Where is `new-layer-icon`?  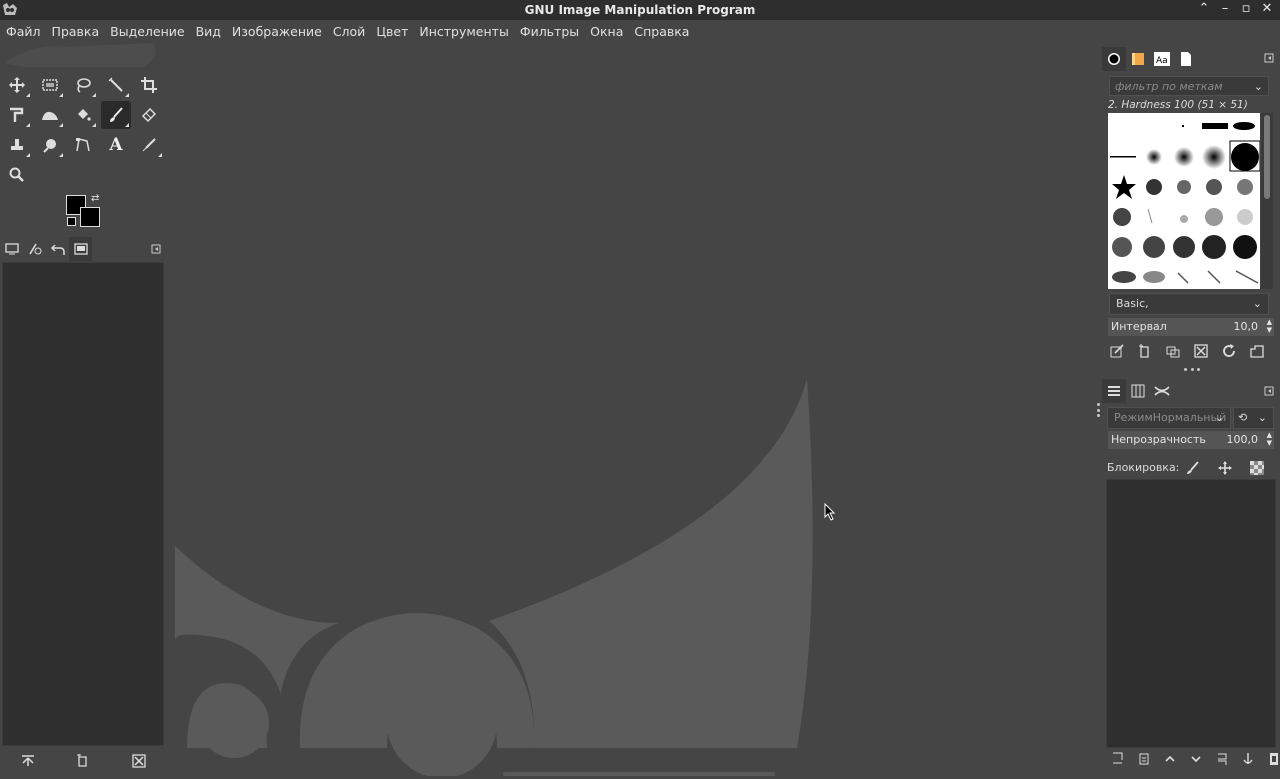 new-layer-icon is located at coordinates (1144, 759).